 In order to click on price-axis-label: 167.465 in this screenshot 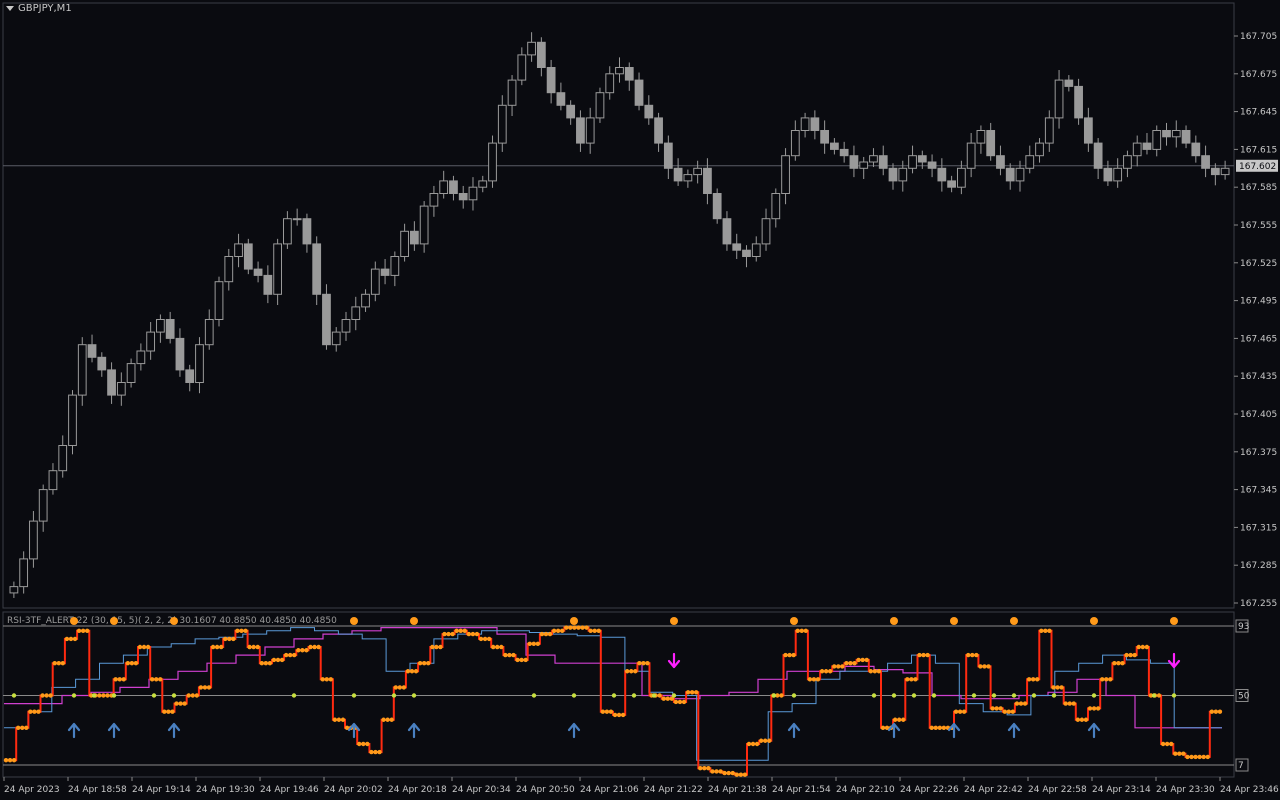, I will do `click(1258, 339)`.